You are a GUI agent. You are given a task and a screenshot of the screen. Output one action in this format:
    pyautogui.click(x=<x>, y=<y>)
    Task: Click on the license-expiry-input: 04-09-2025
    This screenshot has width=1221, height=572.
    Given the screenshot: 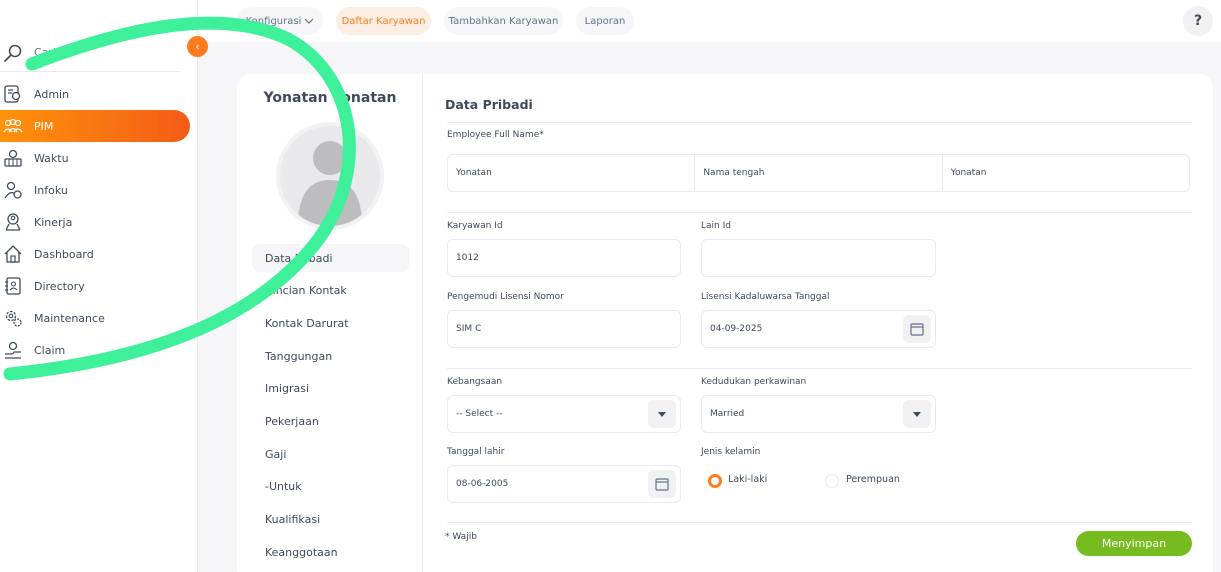 What is the action you would take?
    pyautogui.click(x=818, y=329)
    